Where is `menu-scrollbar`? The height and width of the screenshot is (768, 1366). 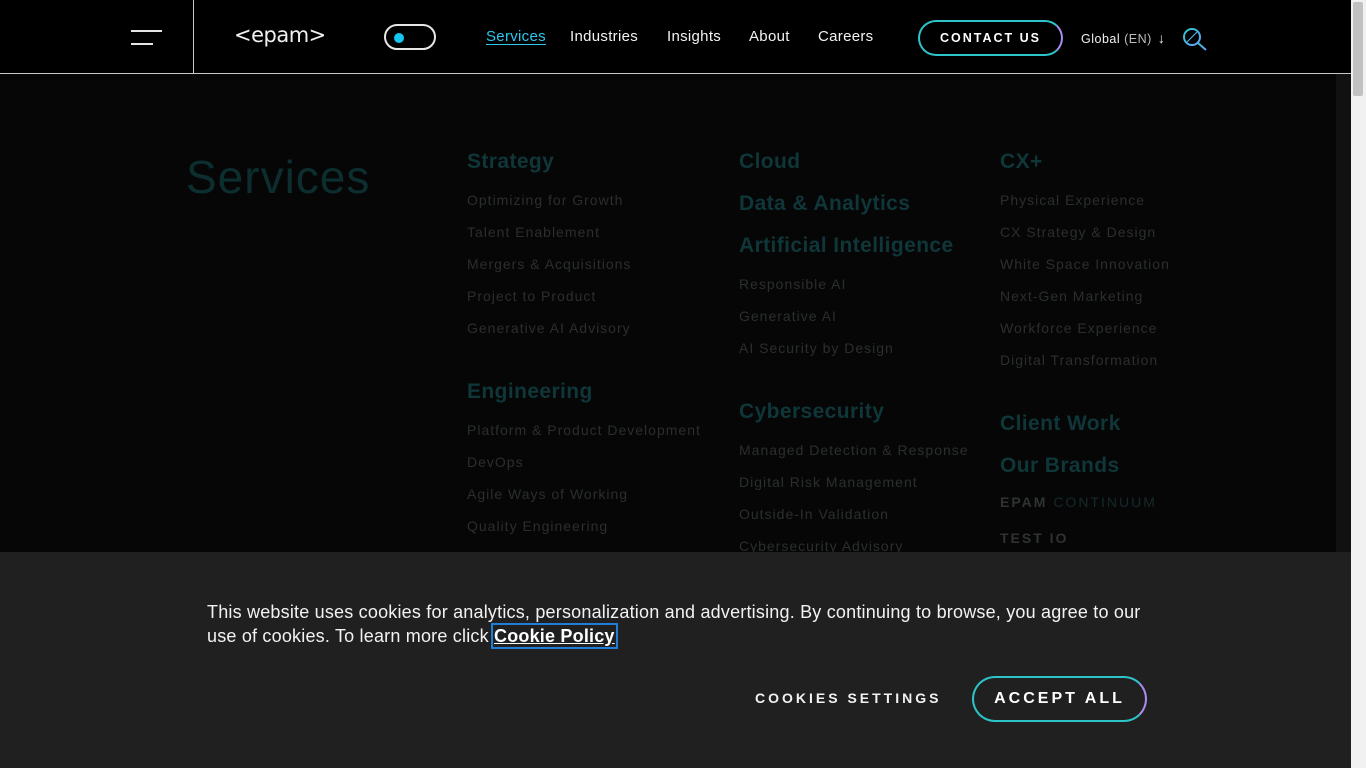
menu-scrollbar is located at coordinates (1343, 313).